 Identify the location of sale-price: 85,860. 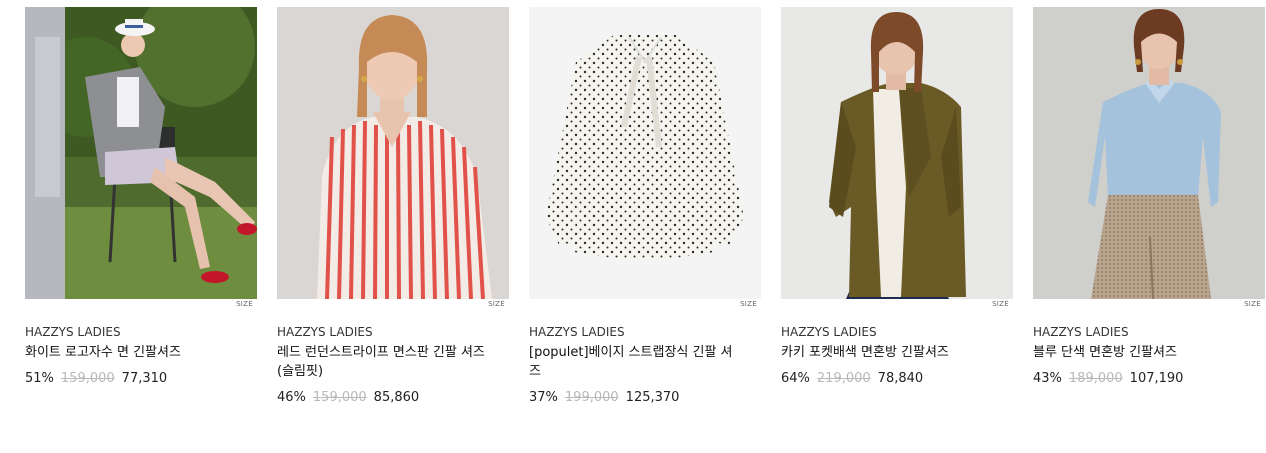
(396, 397).